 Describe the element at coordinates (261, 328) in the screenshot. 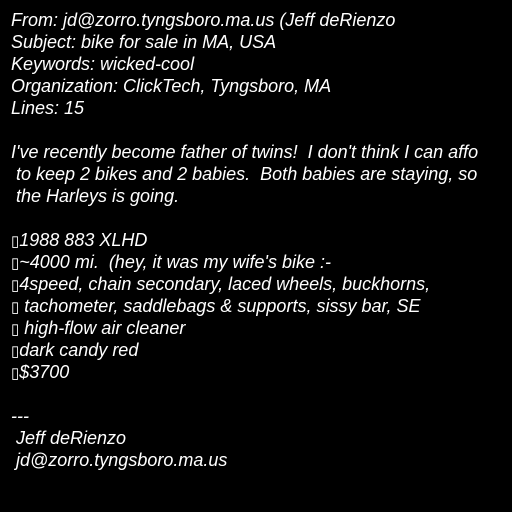

I see `list-item: ▯ high-flow air cleaner` at that location.